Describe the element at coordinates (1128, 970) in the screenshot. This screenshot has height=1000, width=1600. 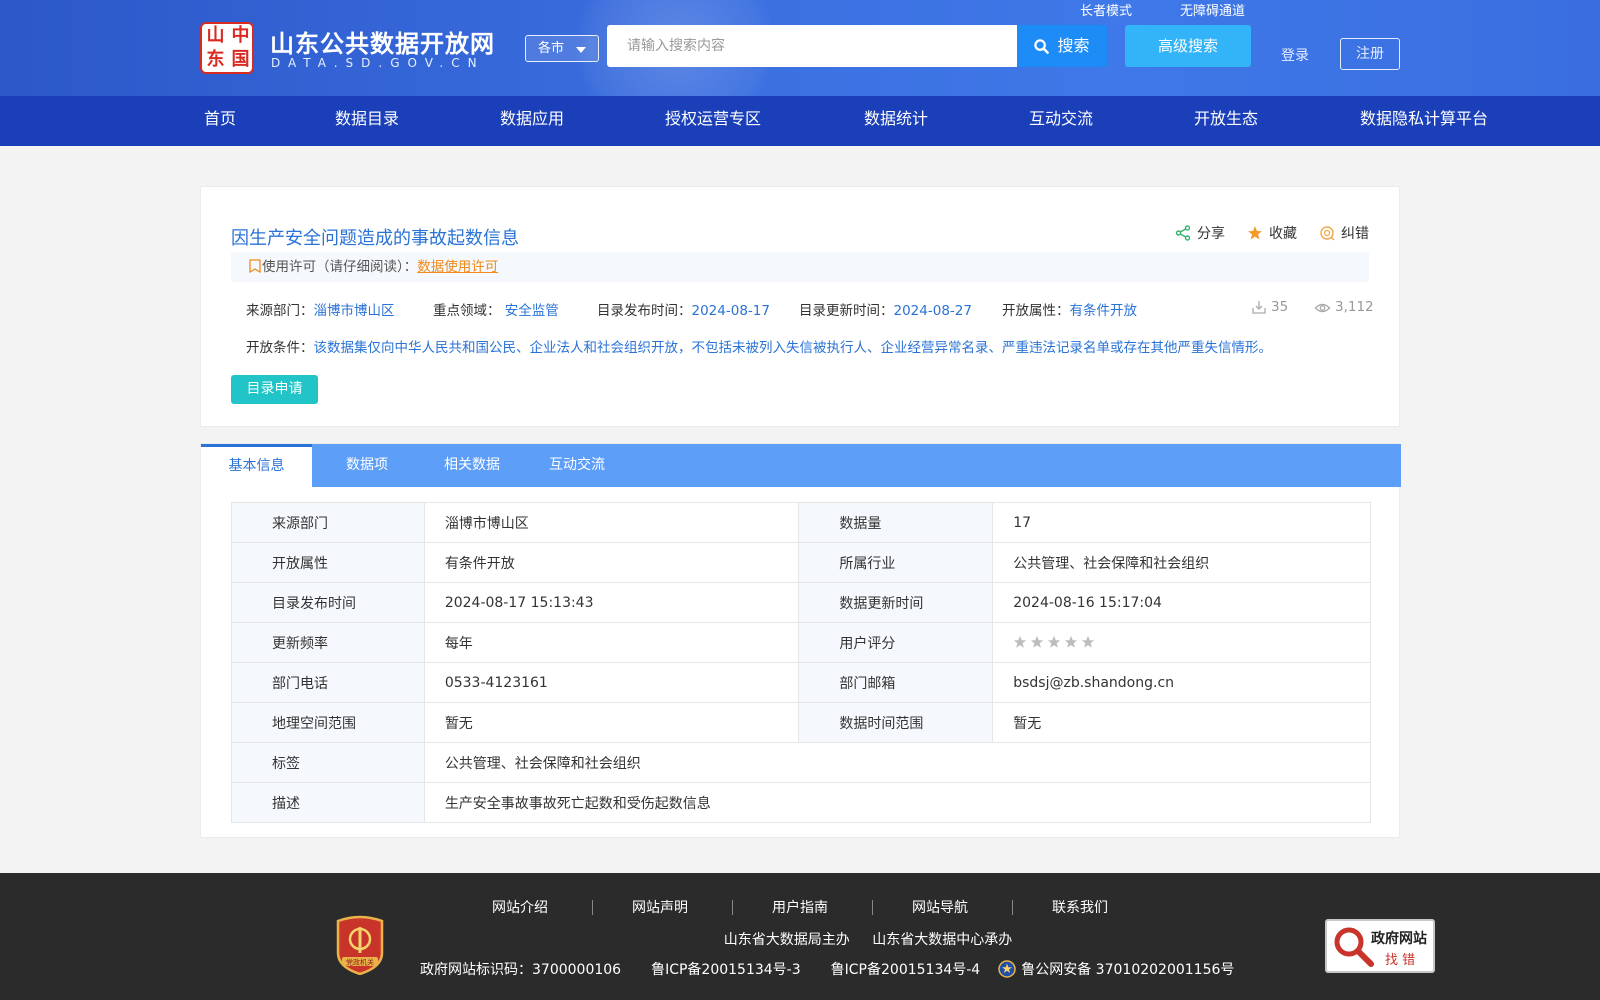
I see `footer-police-text: 鲁公网安备 37010202001156号` at that location.